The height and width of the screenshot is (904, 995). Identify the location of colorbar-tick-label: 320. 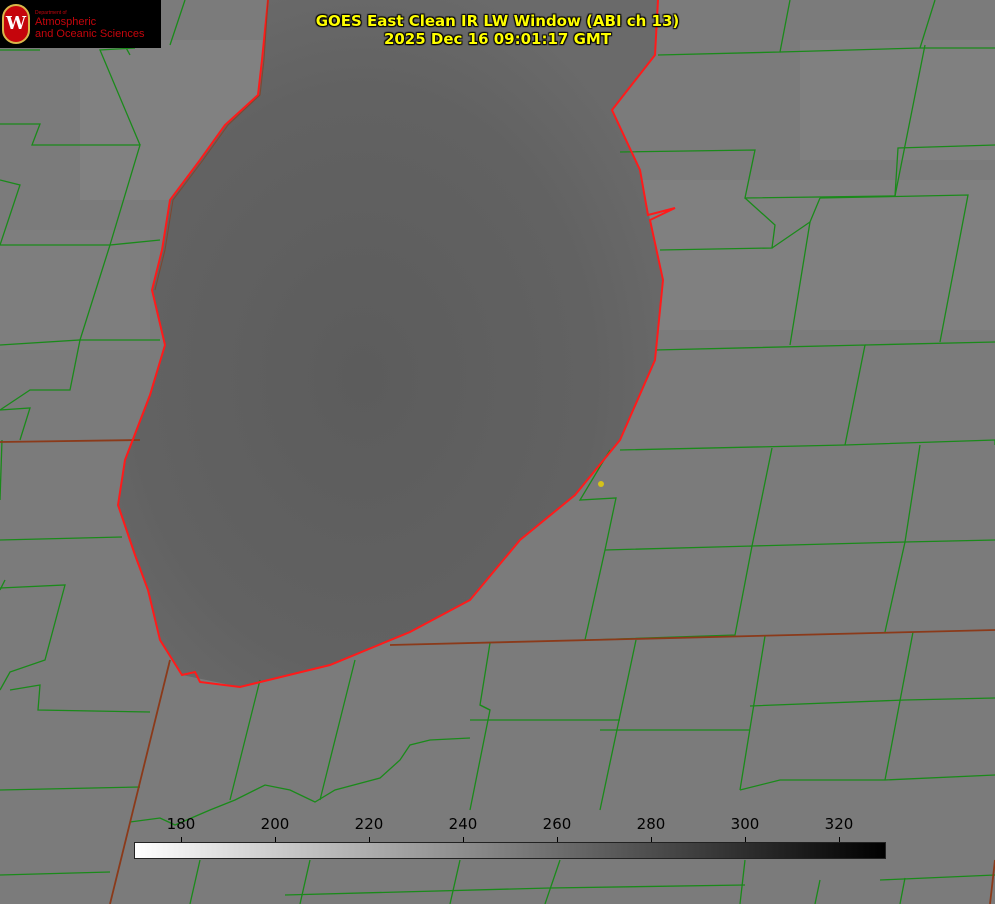
(839, 824).